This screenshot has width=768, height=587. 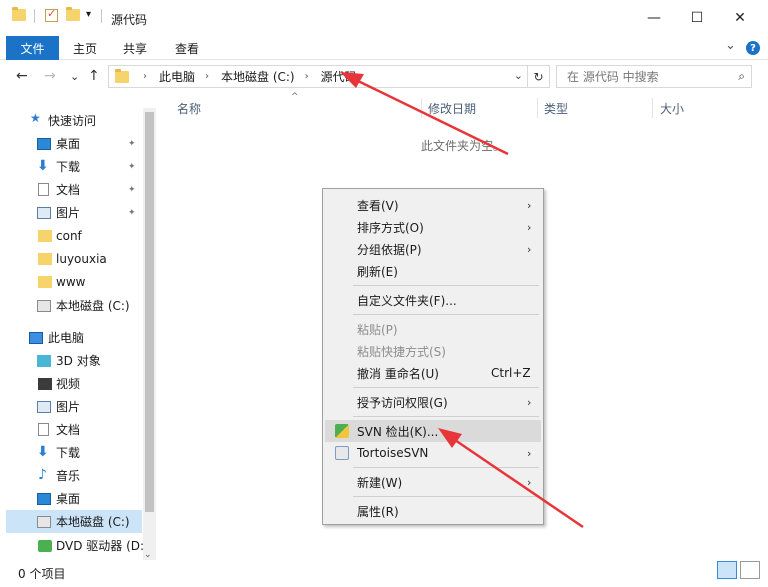 I want to click on large-icons-view-button, so click(x=750, y=570).